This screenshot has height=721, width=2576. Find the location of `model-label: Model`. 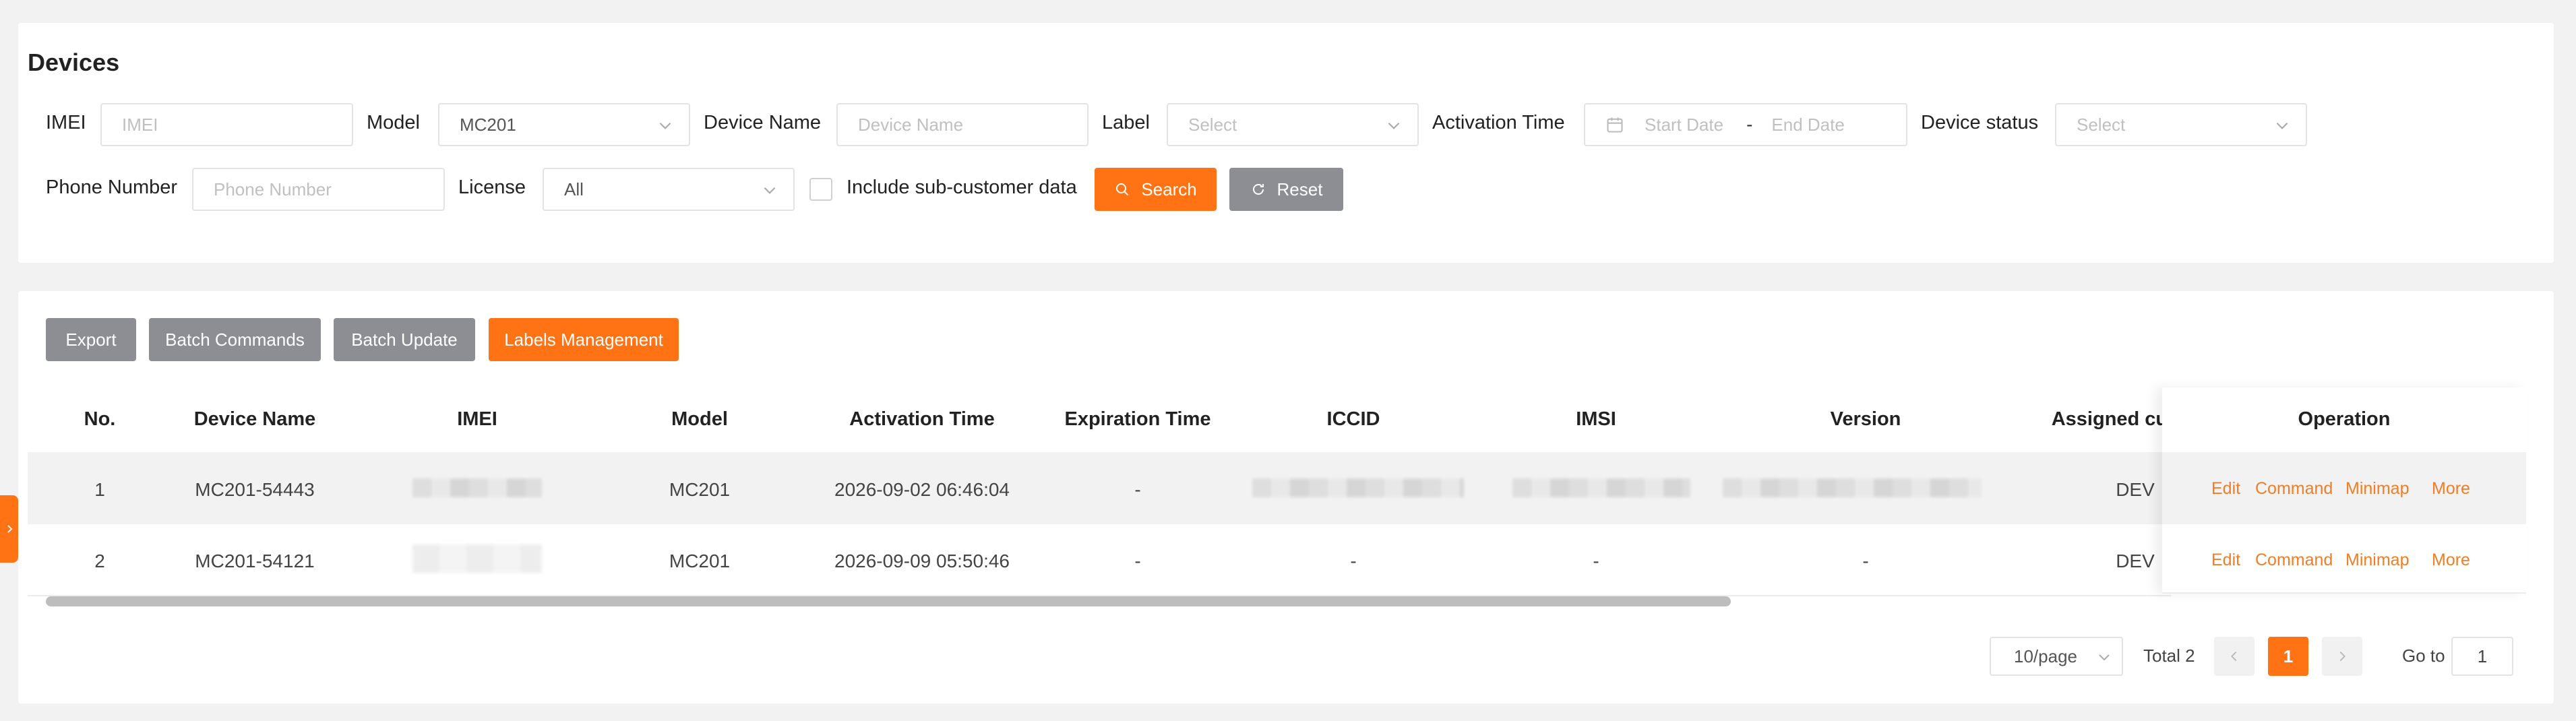

model-label: Model is located at coordinates (393, 122).